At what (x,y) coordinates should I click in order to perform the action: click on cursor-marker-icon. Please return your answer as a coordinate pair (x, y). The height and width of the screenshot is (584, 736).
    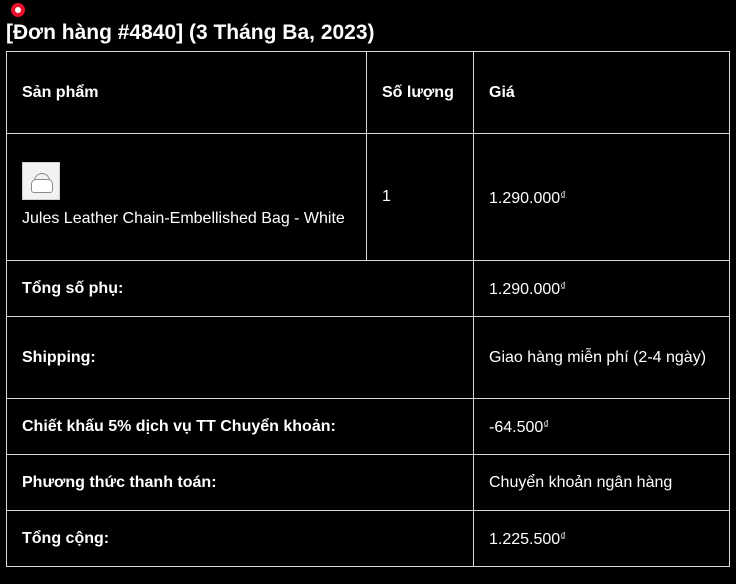
    Looking at the image, I should click on (18, 10).